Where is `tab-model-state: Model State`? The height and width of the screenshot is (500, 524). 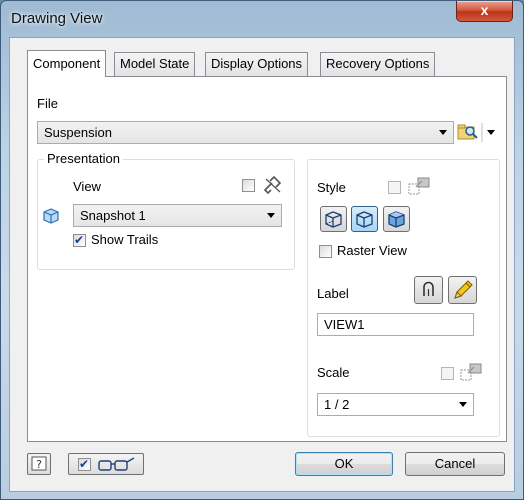
tab-model-state: Model State is located at coordinates (155, 64).